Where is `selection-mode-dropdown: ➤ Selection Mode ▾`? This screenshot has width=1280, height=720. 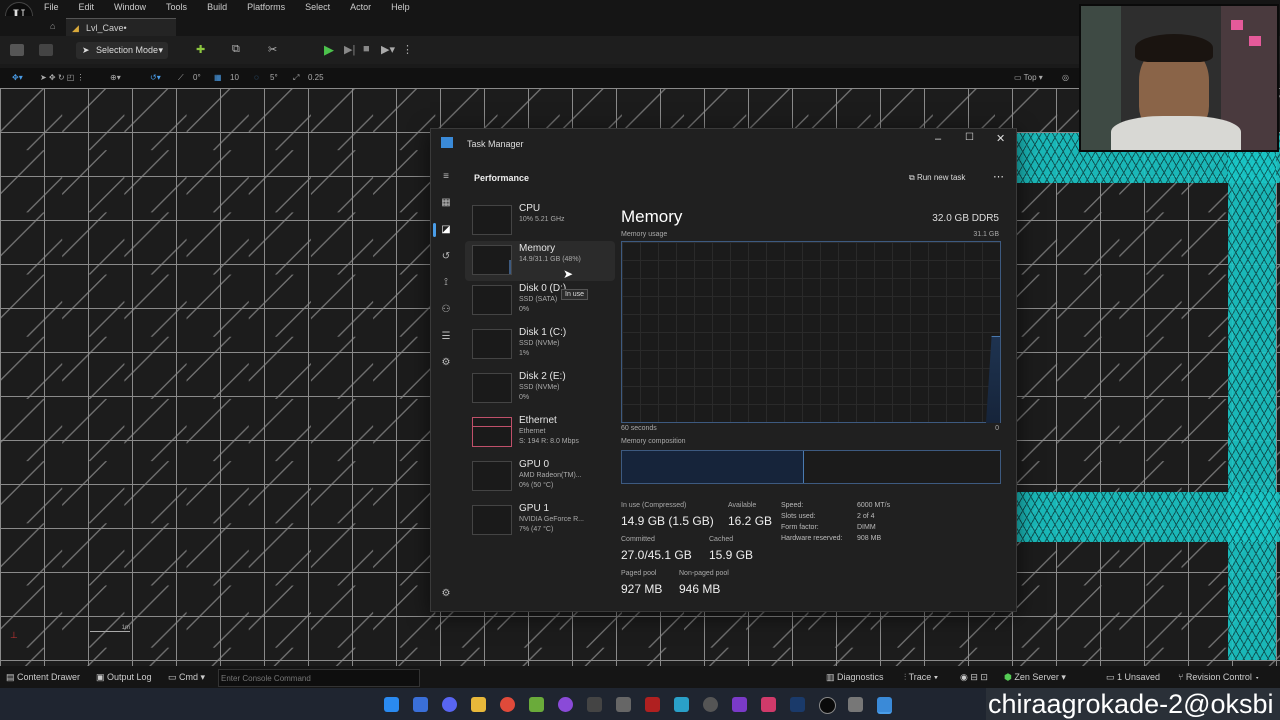 selection-mode-dropdown: ➤ Selection Mode ▾ is located at coordinates (122, 50).